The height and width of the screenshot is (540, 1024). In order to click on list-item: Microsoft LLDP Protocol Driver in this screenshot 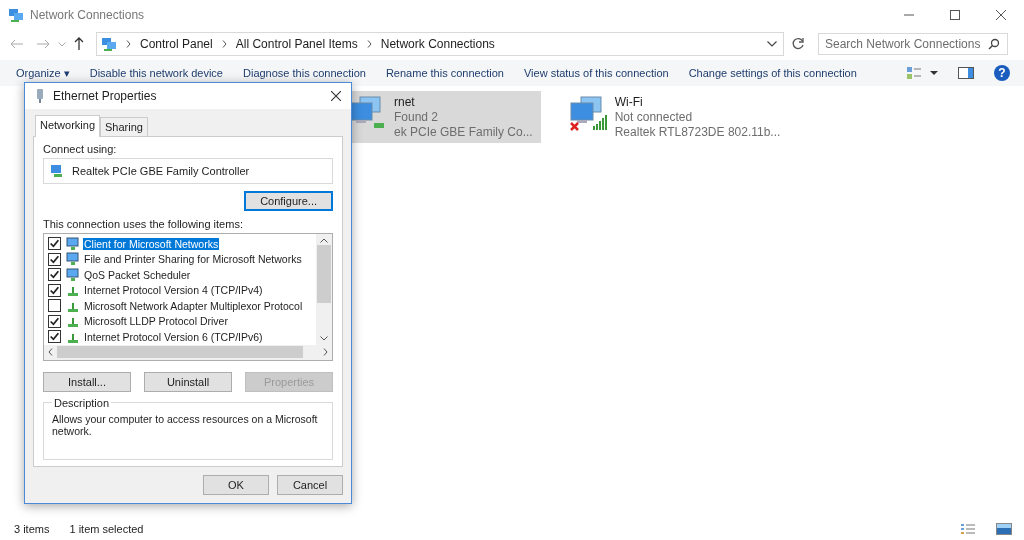, I will do `click(156, 321)`.